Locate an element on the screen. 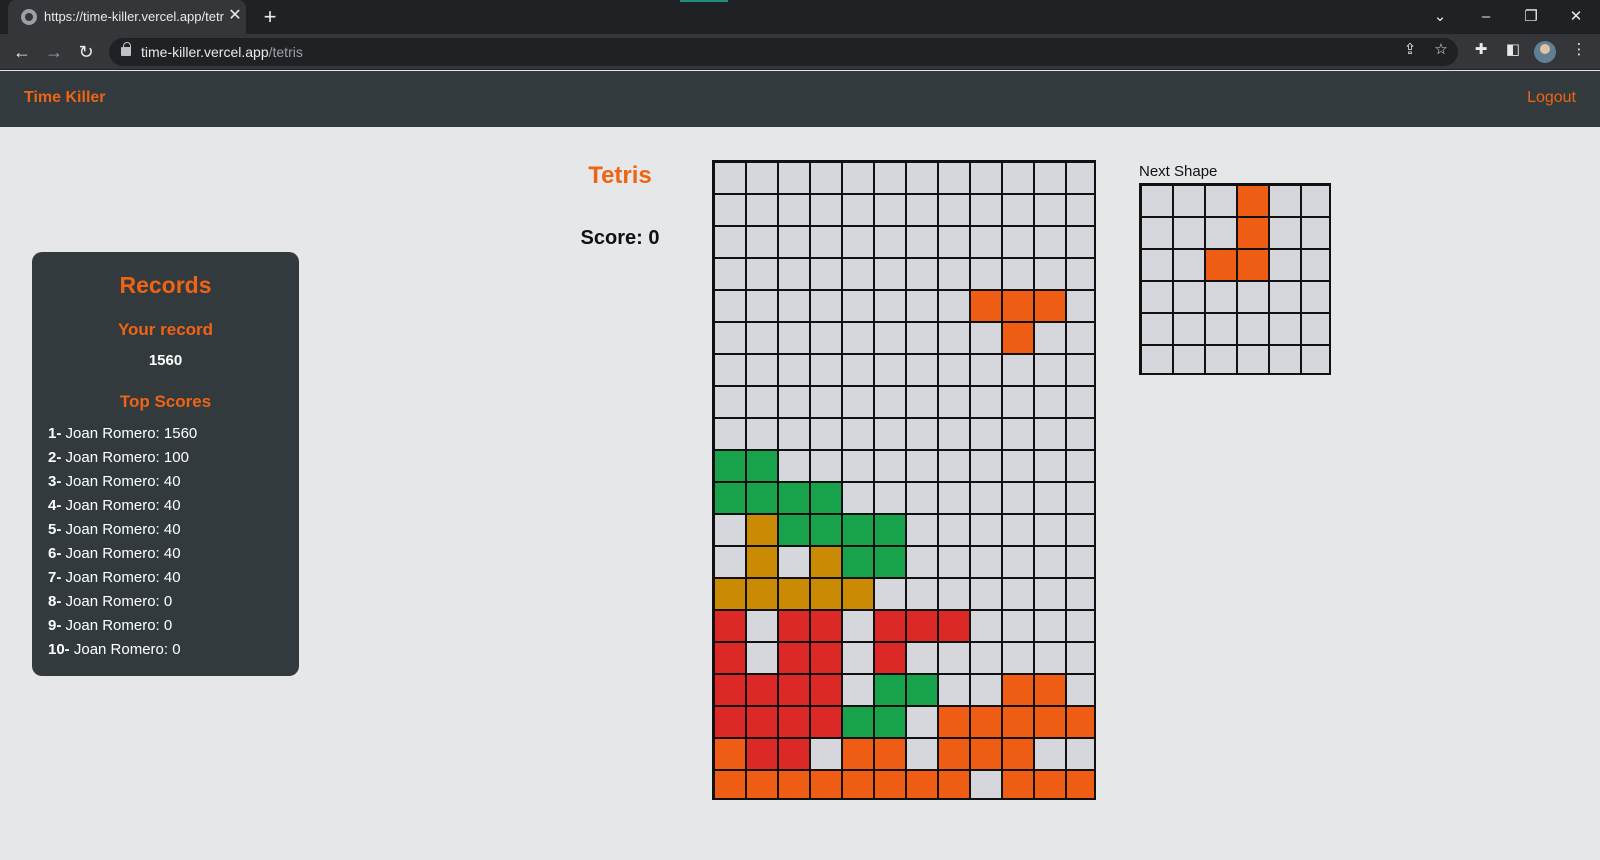  restore-icon: ❐ is located at coordinates (1531, 17).